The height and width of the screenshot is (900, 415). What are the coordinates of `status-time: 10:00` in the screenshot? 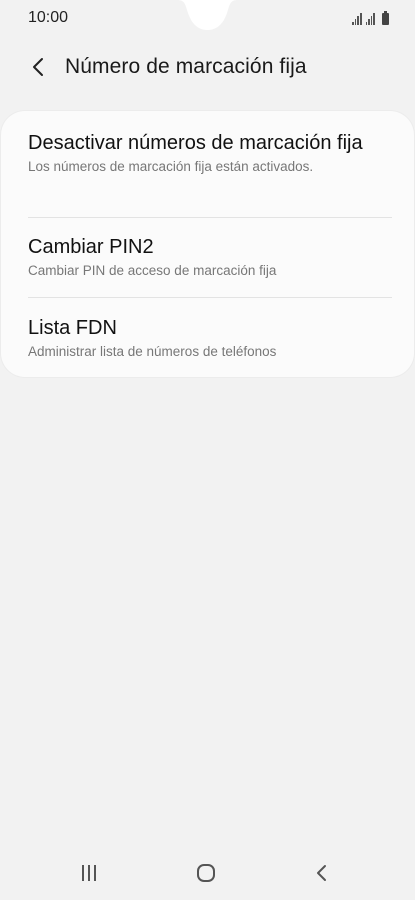 It's located at (48, 17).